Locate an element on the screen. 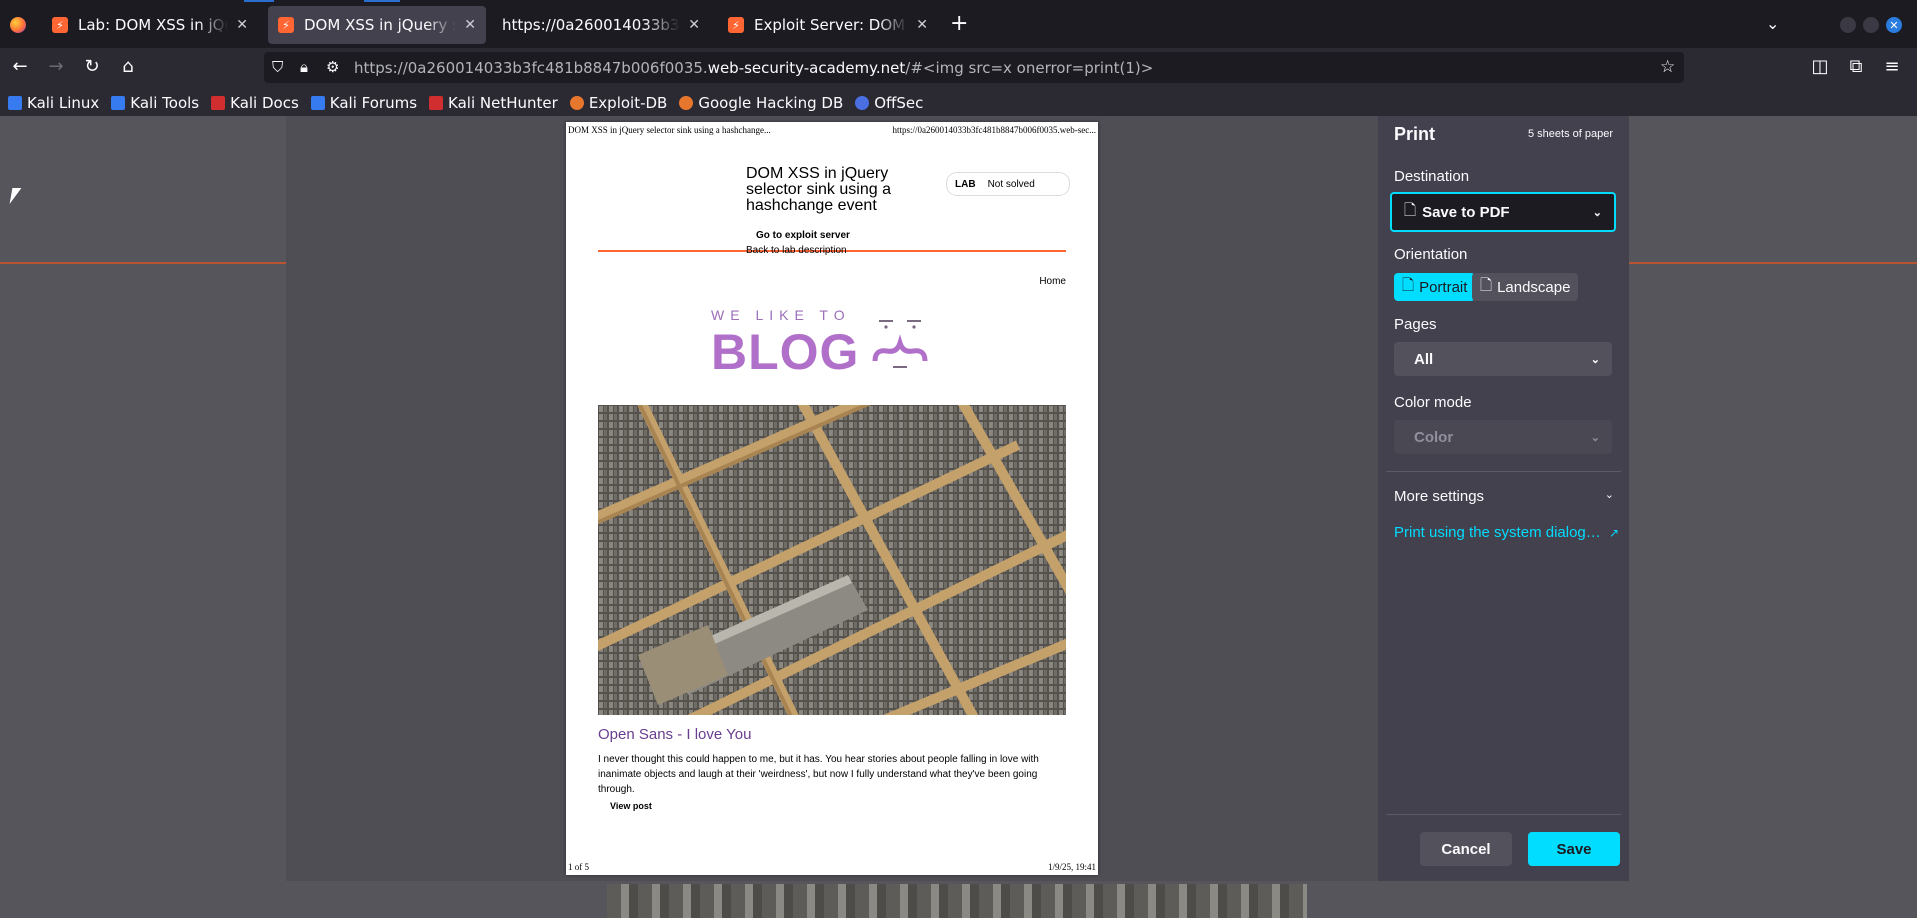 The width and height of the screenshot is (1917, 918). bookmark-offsec: OffSec is located at coordinates (889, 103).